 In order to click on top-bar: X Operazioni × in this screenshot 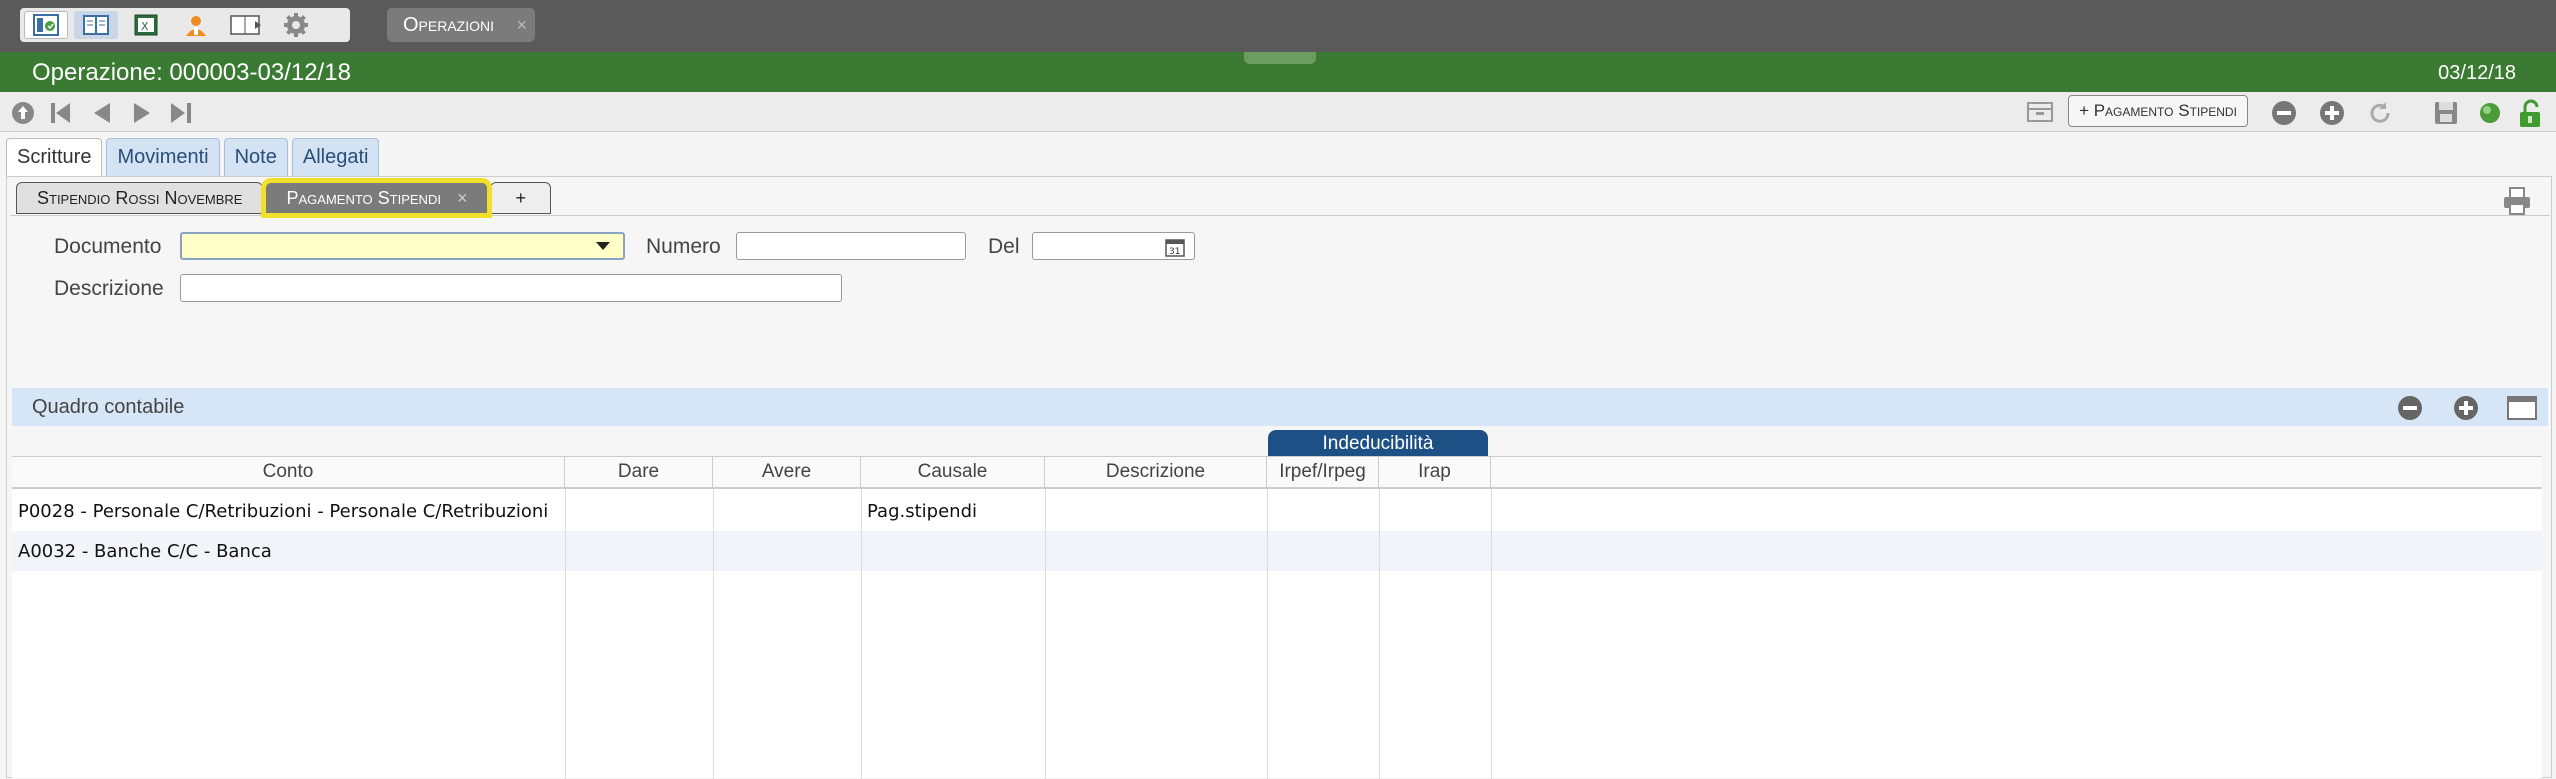, I will do `click(1278, 26)`.